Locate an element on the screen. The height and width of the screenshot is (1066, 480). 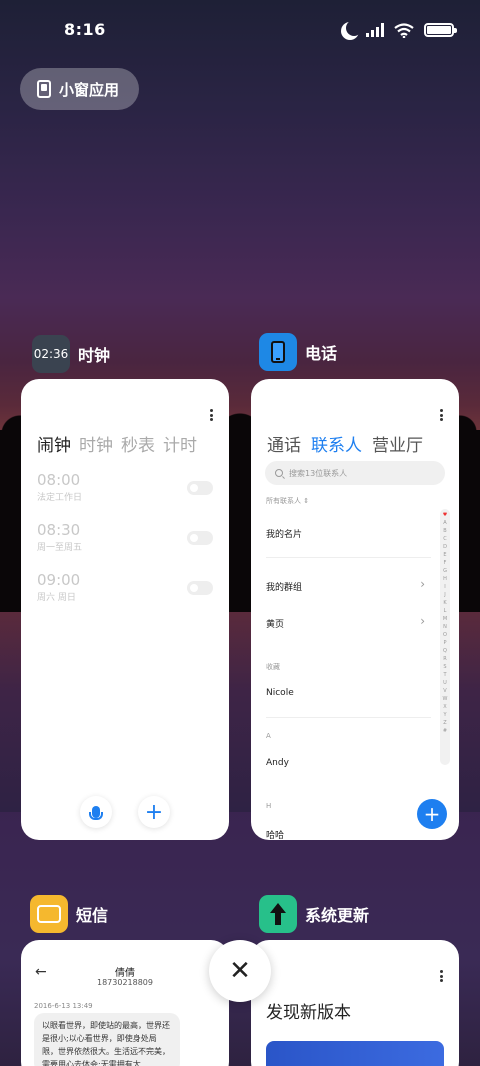
alphabet-index-letter: K is located at coordinates (444, 603).